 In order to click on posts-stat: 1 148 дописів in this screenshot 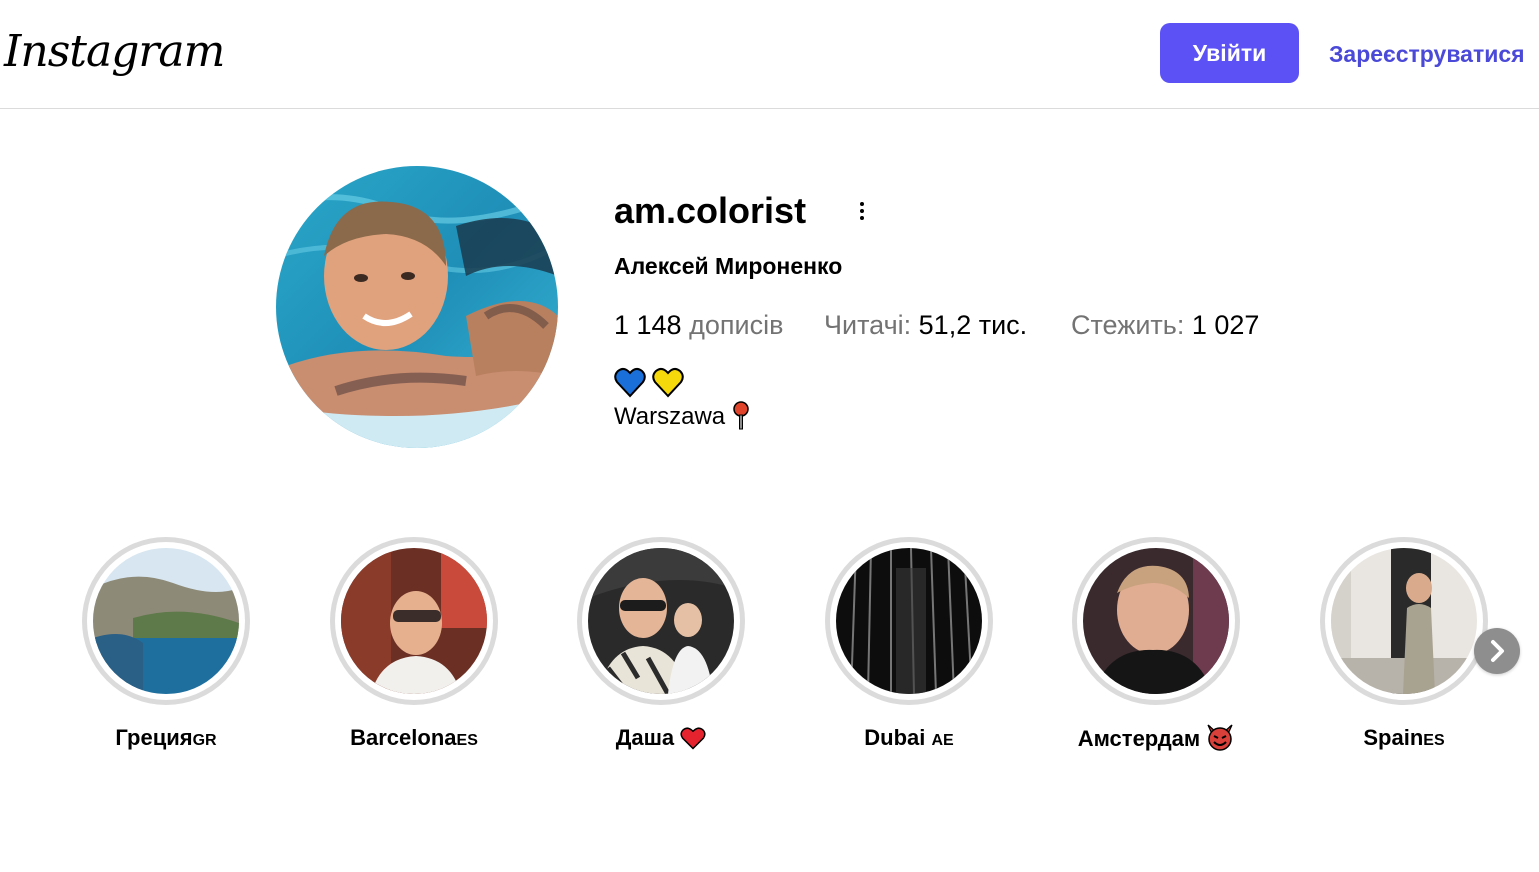, I will do `click(698, 325)`.